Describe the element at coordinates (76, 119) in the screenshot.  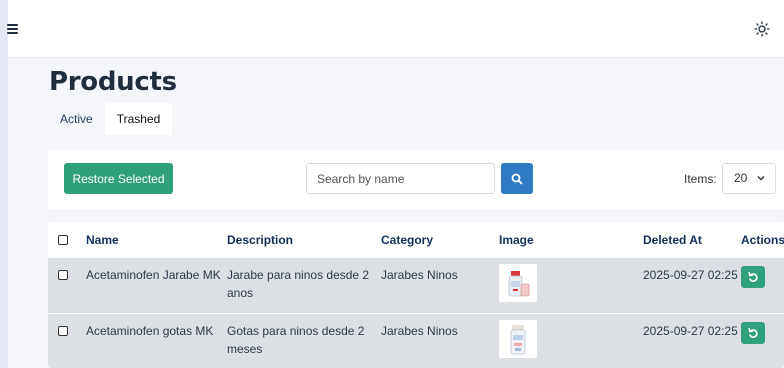
I see `tab-active: Active` at that location.